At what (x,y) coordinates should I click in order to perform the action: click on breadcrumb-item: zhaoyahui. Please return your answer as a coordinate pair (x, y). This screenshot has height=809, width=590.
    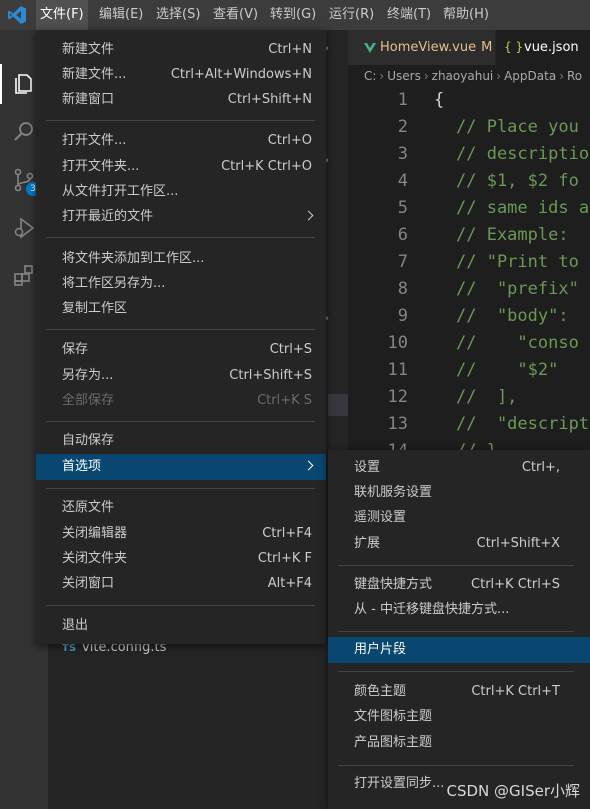
    Looking at the image, I should click on (463, 76).